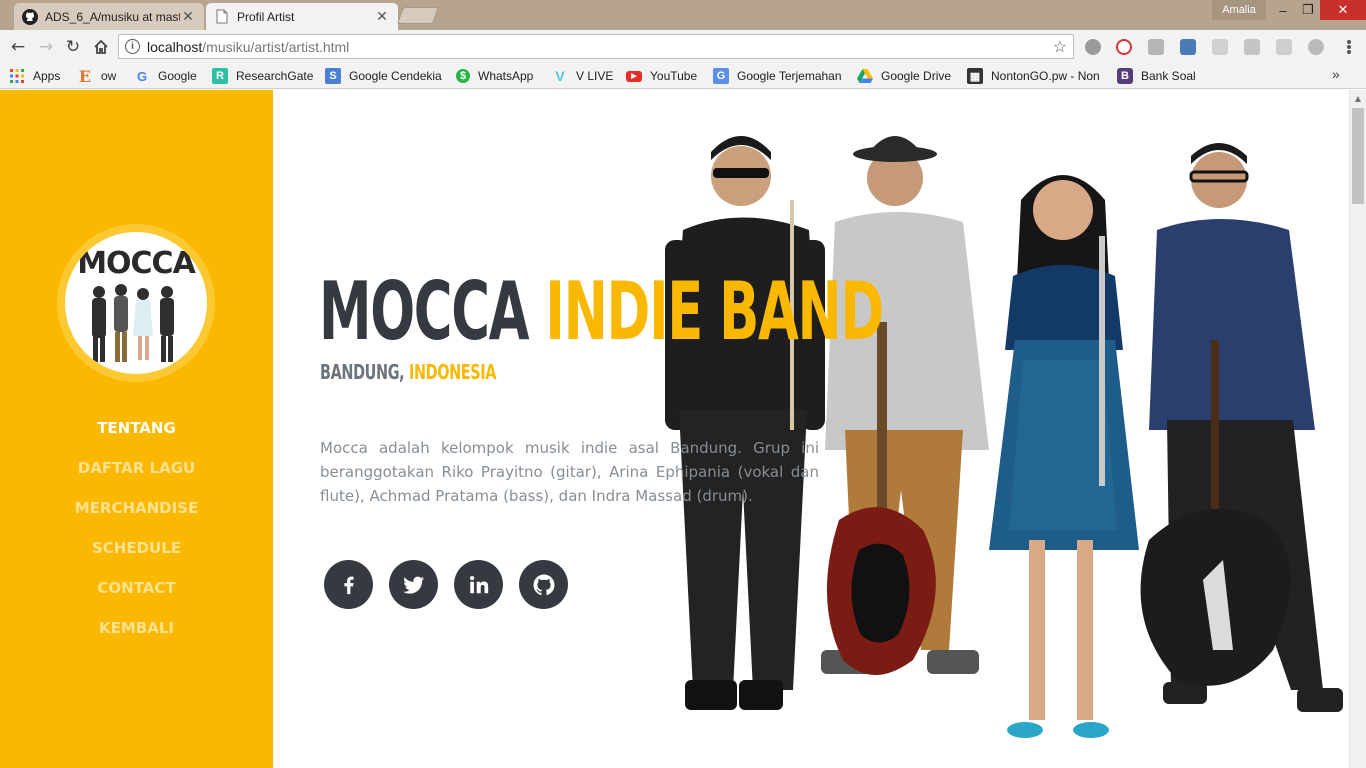 Image resolution: width=1366 pixels, height=768 pixels. I want to click on bookmark-label: Google, so click(177, 76).